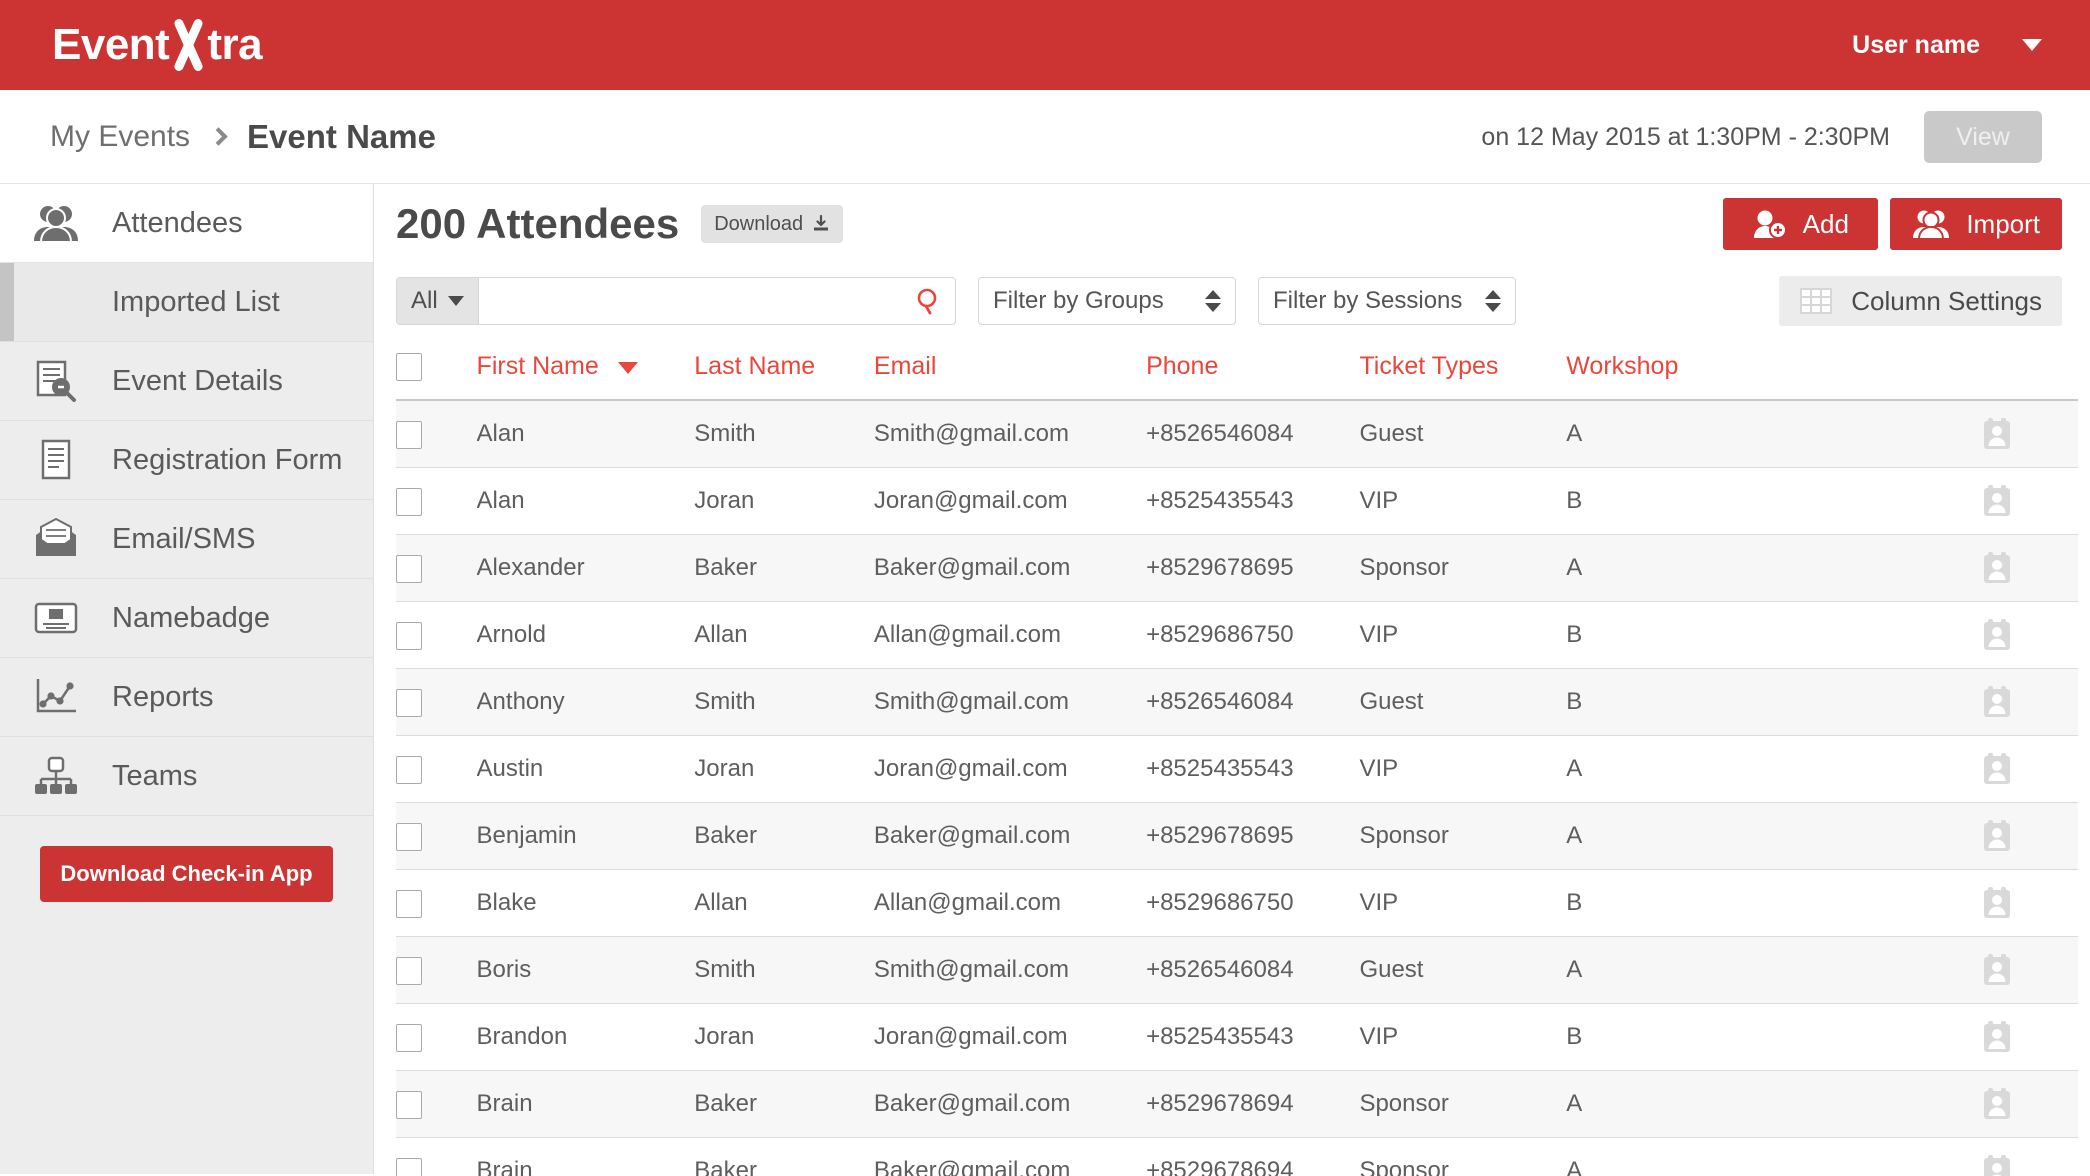 The height and width of the screenshot is (1176, 2090). What do you see at coordinates (1825, 223) in the screenshot?
I see `add-button-label: Add` at bounding box center [1825, 223].